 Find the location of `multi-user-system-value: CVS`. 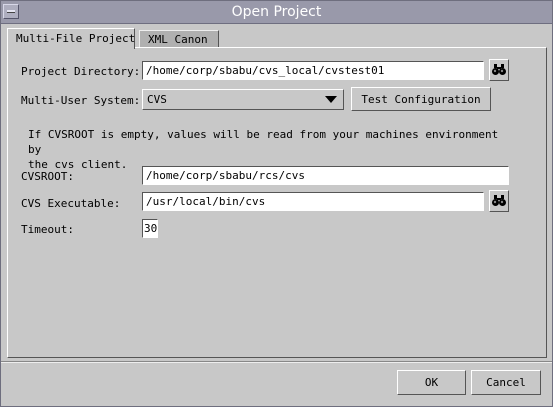

multi-user-system-value: CVS is located at coordinates (157, 99).